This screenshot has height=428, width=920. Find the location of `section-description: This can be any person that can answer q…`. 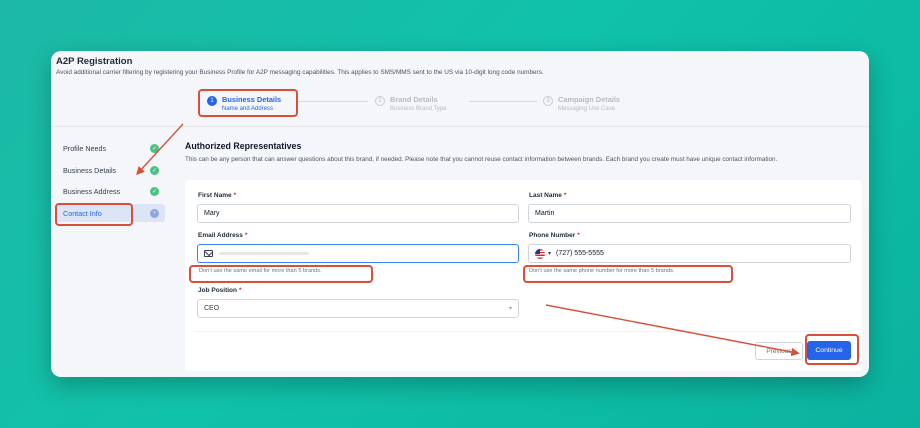

section-description: This can be any person that can answer q… is located at coordinates (481, 159).